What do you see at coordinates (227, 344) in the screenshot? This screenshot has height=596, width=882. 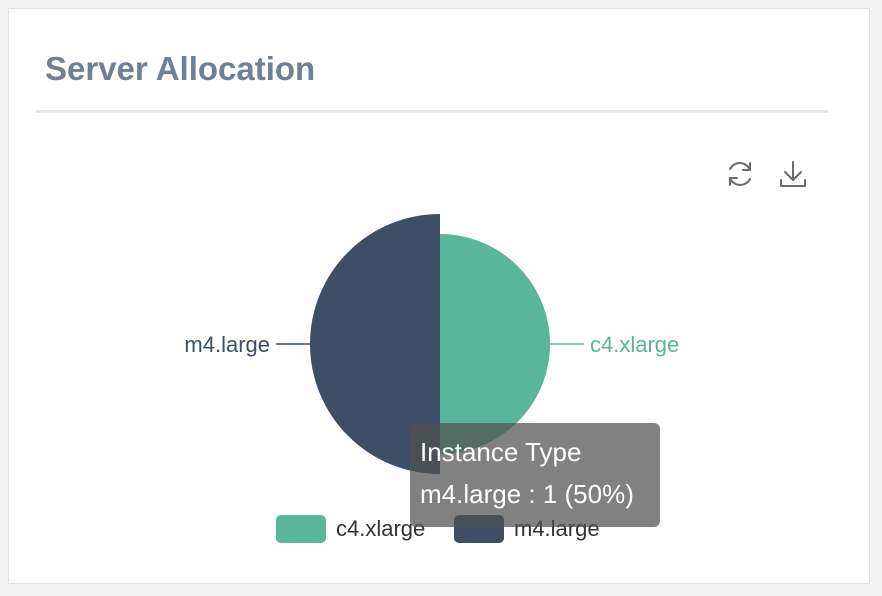 I see `slice-label-m4-large: m4.large` at bounding box center [227, 344].